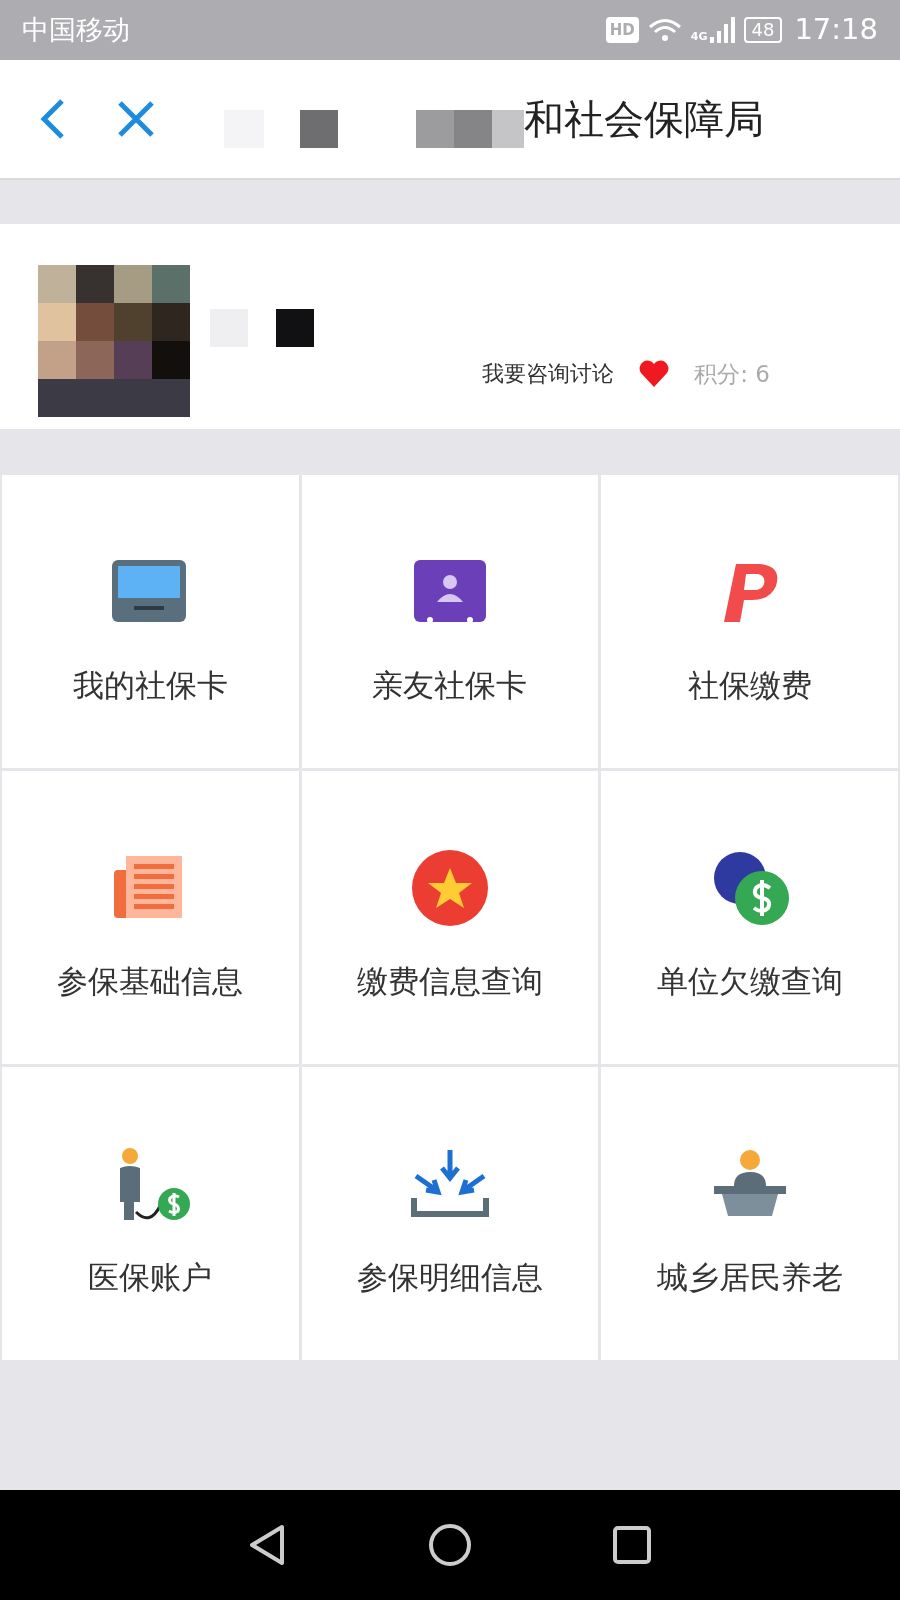  Describe the element at coordinates (450, 621) in the screenshot. I see `service-tile: 亲友社保卡` at that location.